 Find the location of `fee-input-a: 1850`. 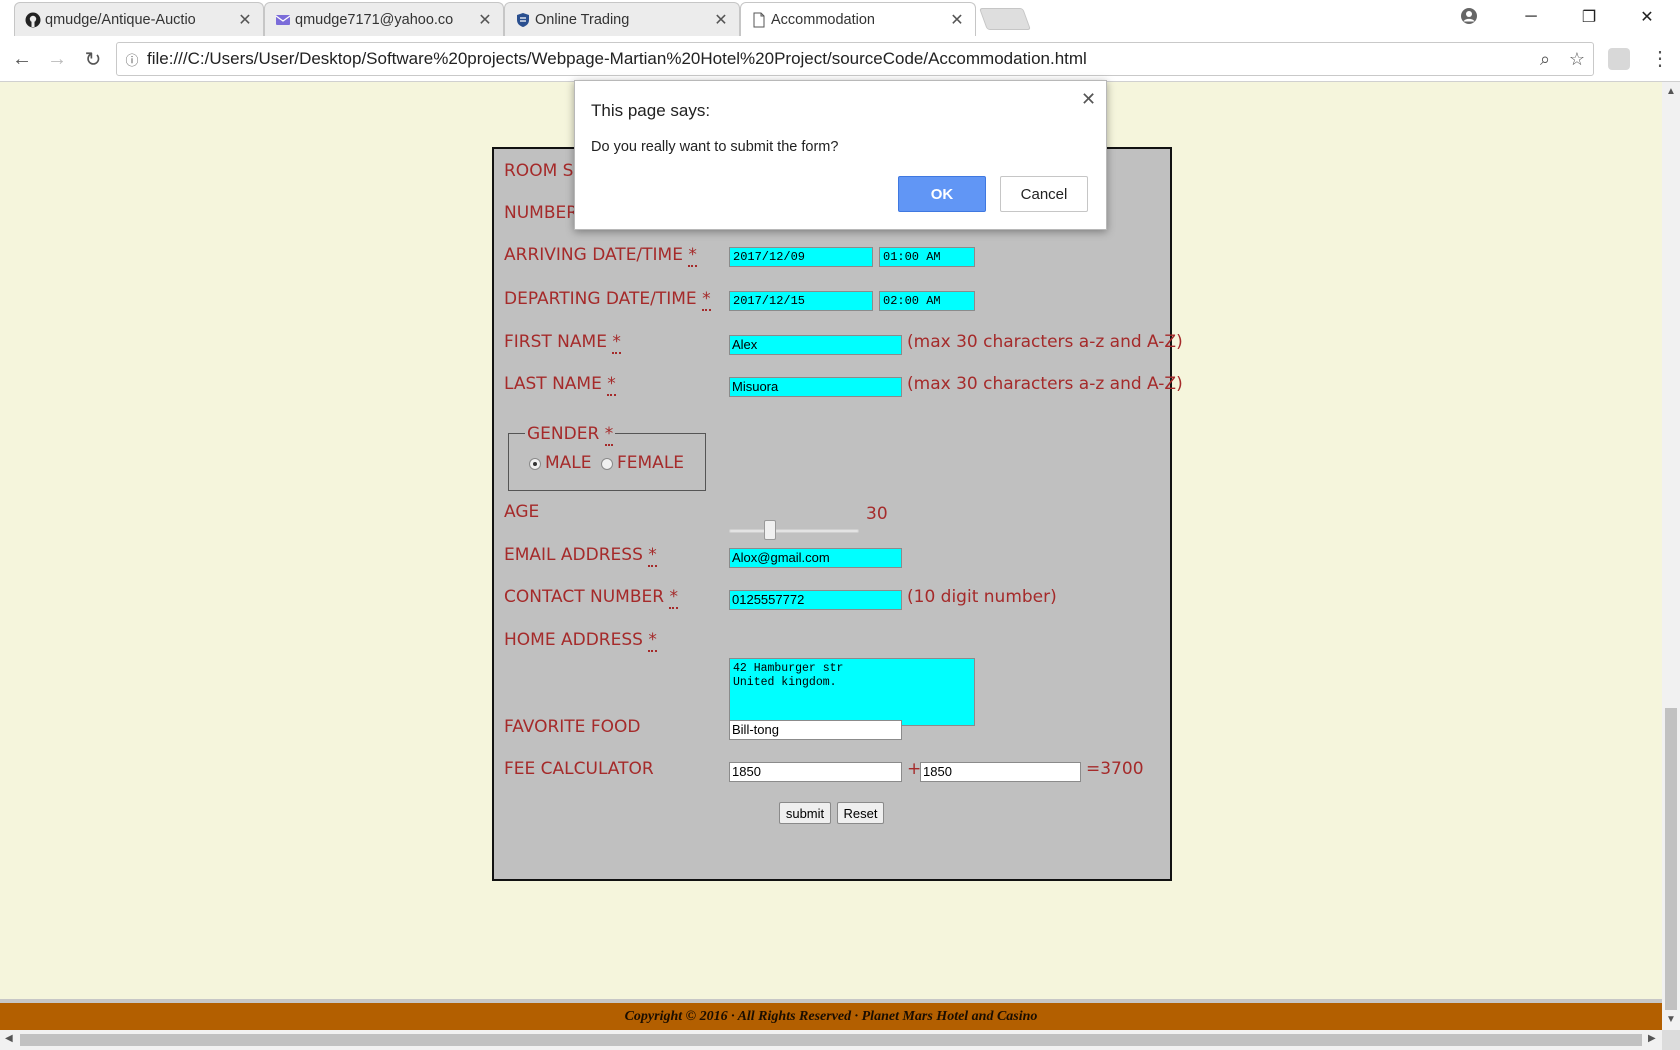

fee-input-a: 1850 is located at coordinates (815, 772).